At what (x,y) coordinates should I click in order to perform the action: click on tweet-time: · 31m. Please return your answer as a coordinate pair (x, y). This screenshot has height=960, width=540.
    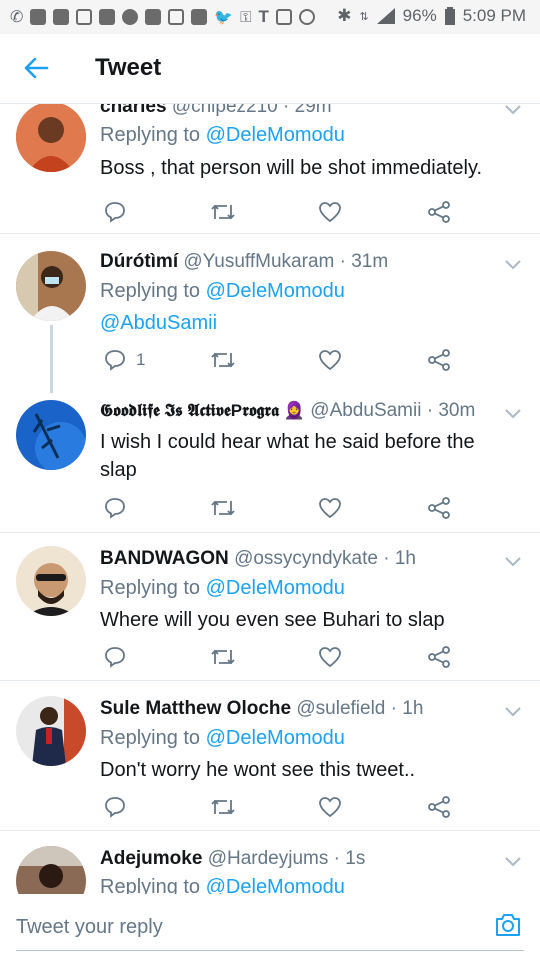
    Looking at the image, I should click on (364, 261).